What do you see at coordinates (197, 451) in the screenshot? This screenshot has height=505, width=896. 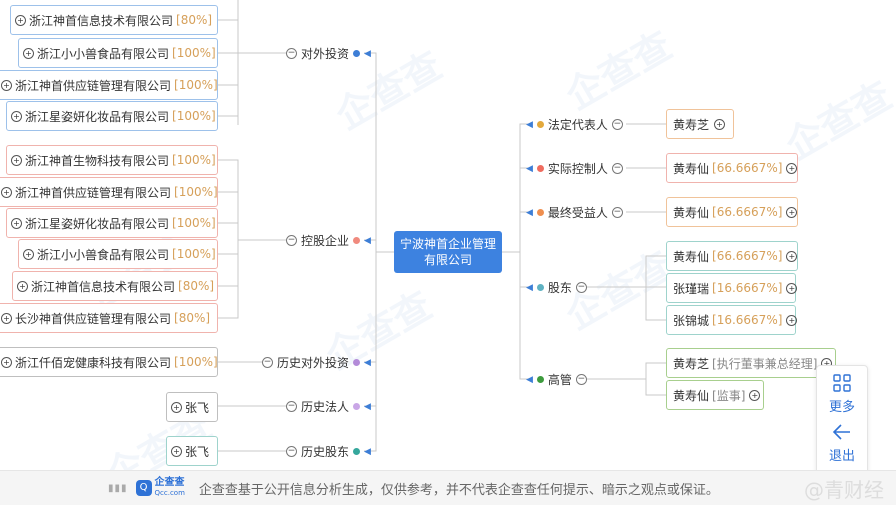 I see `person-name: 张飞` at bounding box center [197, 451].